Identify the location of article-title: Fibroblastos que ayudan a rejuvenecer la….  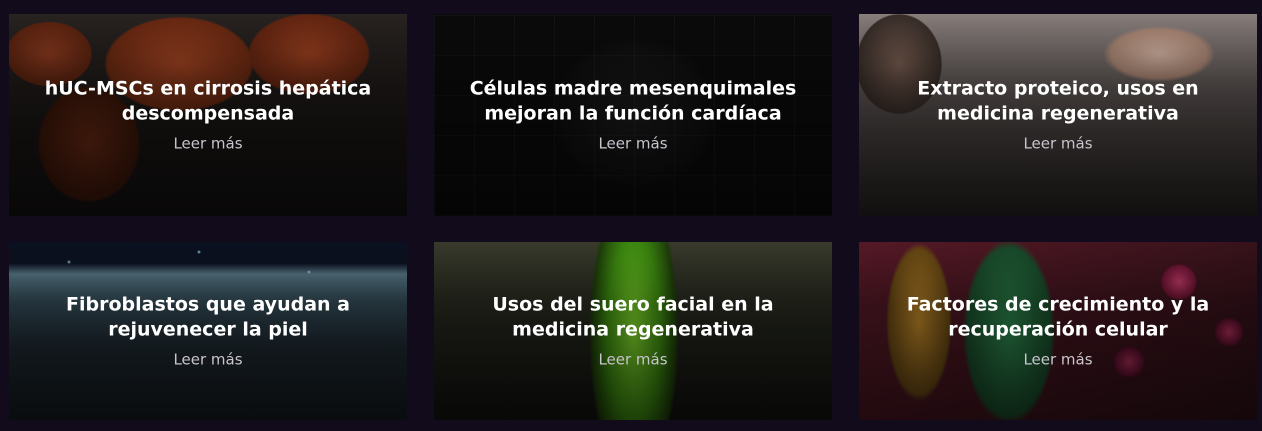
(208, 317).